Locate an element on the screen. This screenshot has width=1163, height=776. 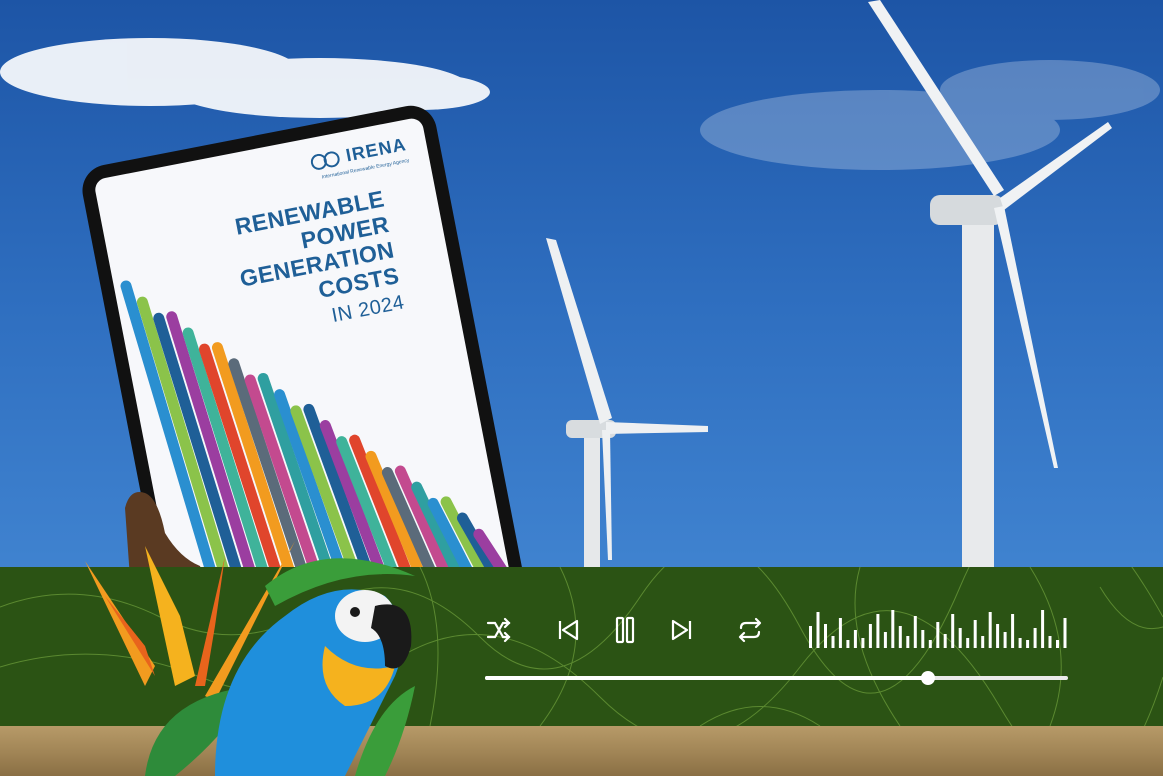
repeat-icon is located at coordinates (750, 630).